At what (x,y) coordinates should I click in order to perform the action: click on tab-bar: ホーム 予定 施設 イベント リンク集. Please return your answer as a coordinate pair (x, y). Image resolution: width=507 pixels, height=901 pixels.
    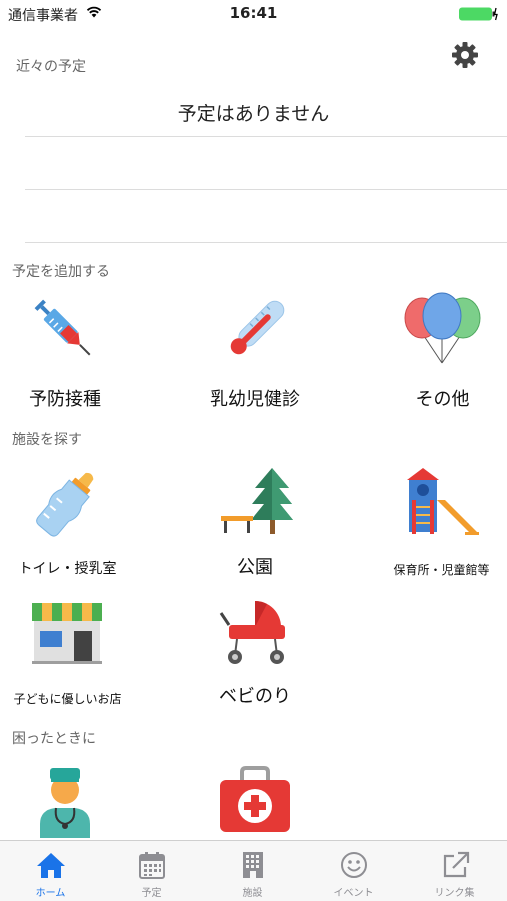
    Looking at the image, I should click on (253, 870).